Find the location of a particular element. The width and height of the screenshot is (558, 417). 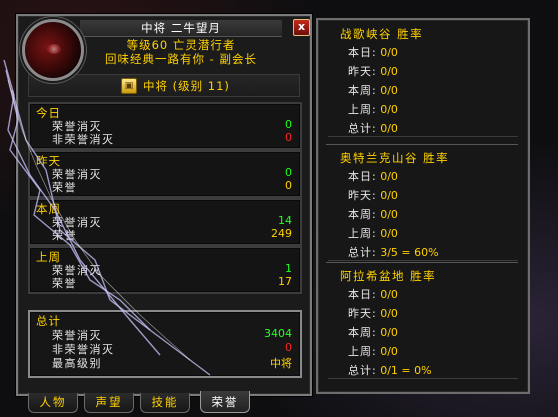

close-button: x is located at coordinates (301, 27).